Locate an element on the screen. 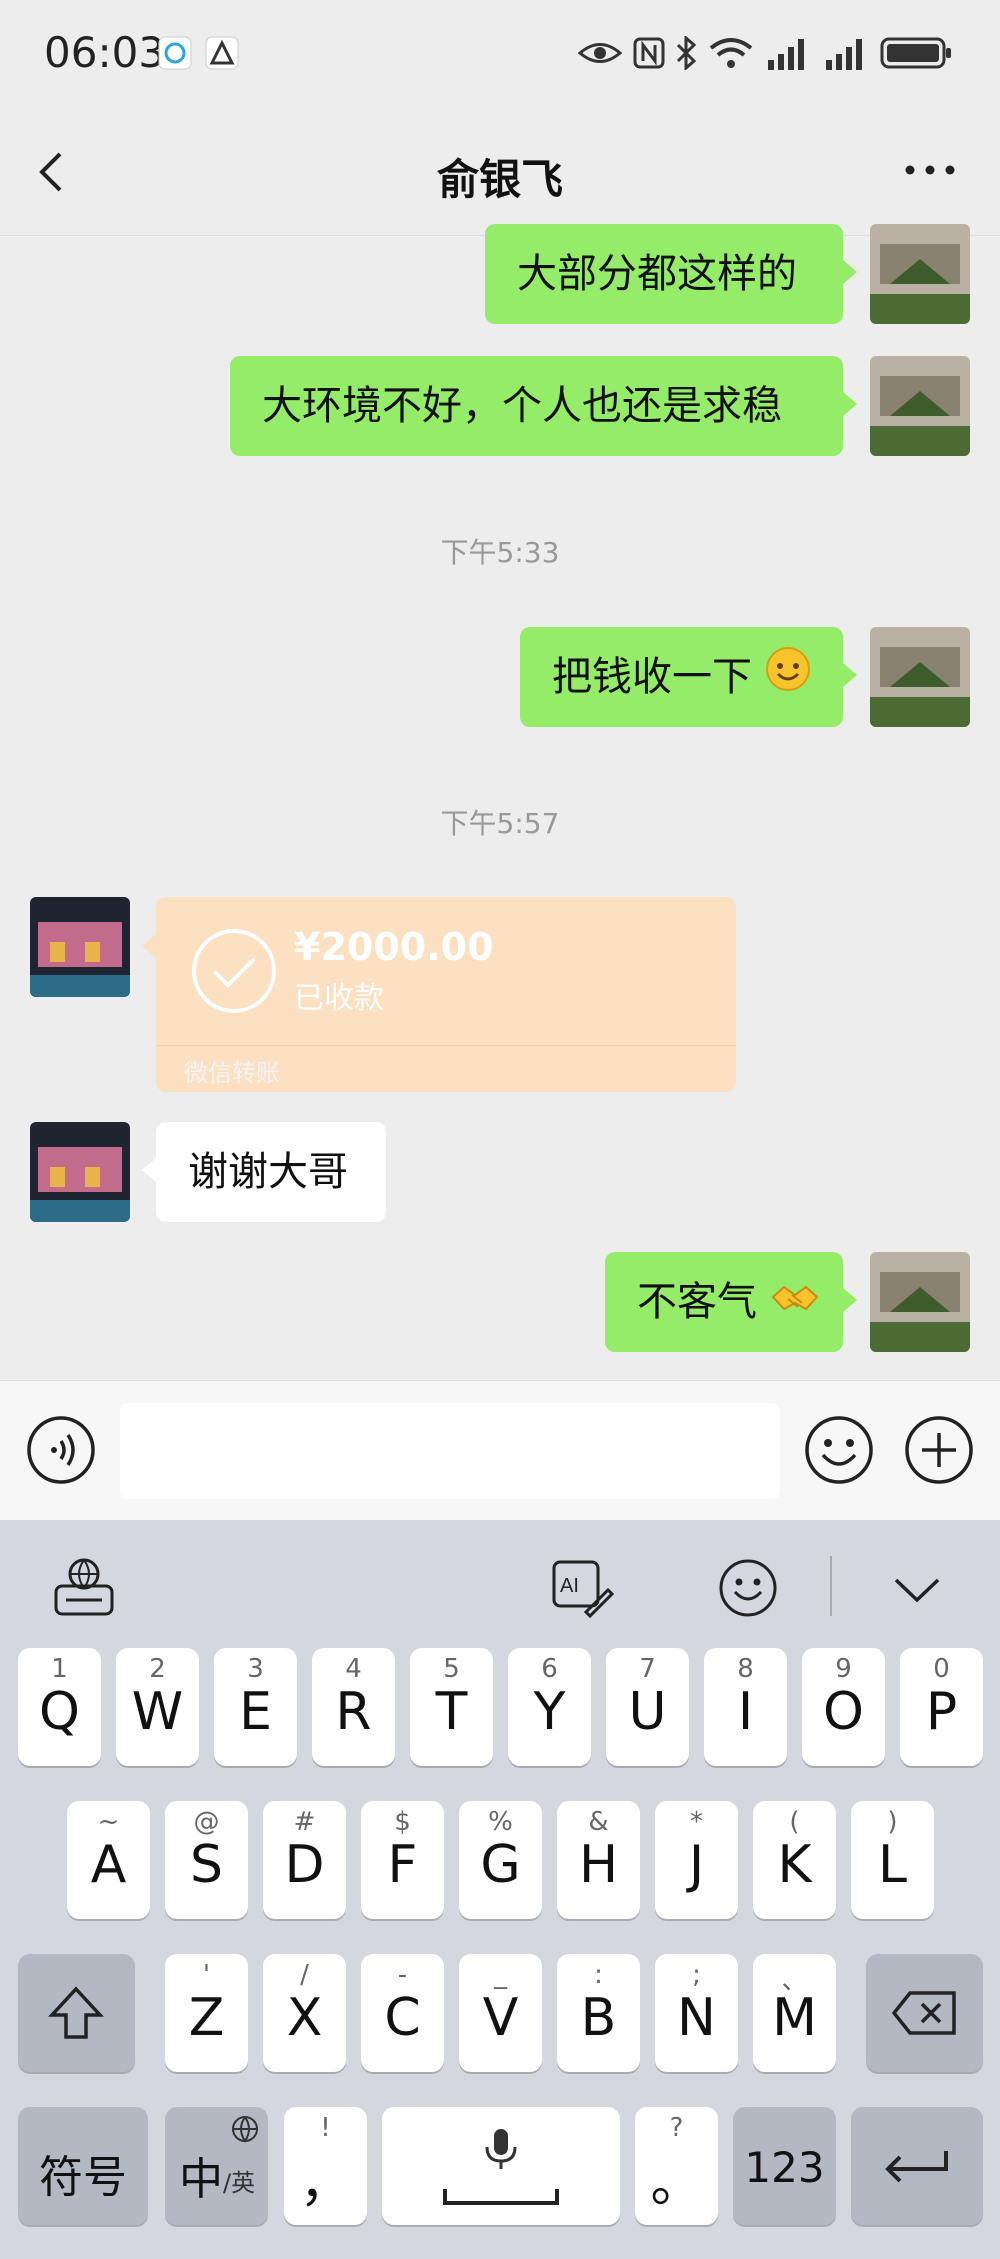 This screenshot has width=1000, height=2259. key-d: # D is located at coordinates (304, 1860).